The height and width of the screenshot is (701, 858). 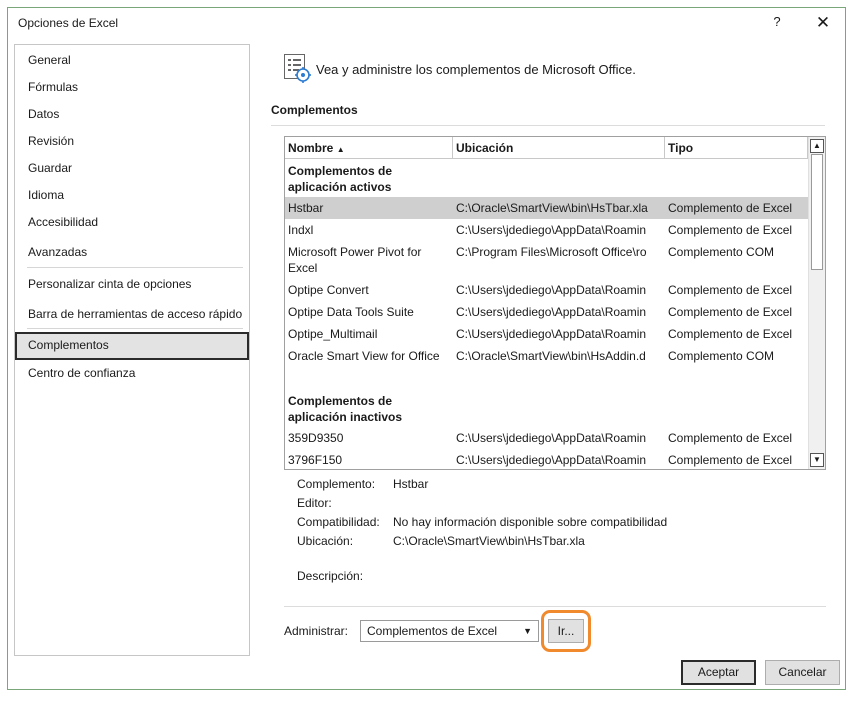 I want to click on nav-item-centro-confianza: Centro de confianza, so click(x=132, y=373).